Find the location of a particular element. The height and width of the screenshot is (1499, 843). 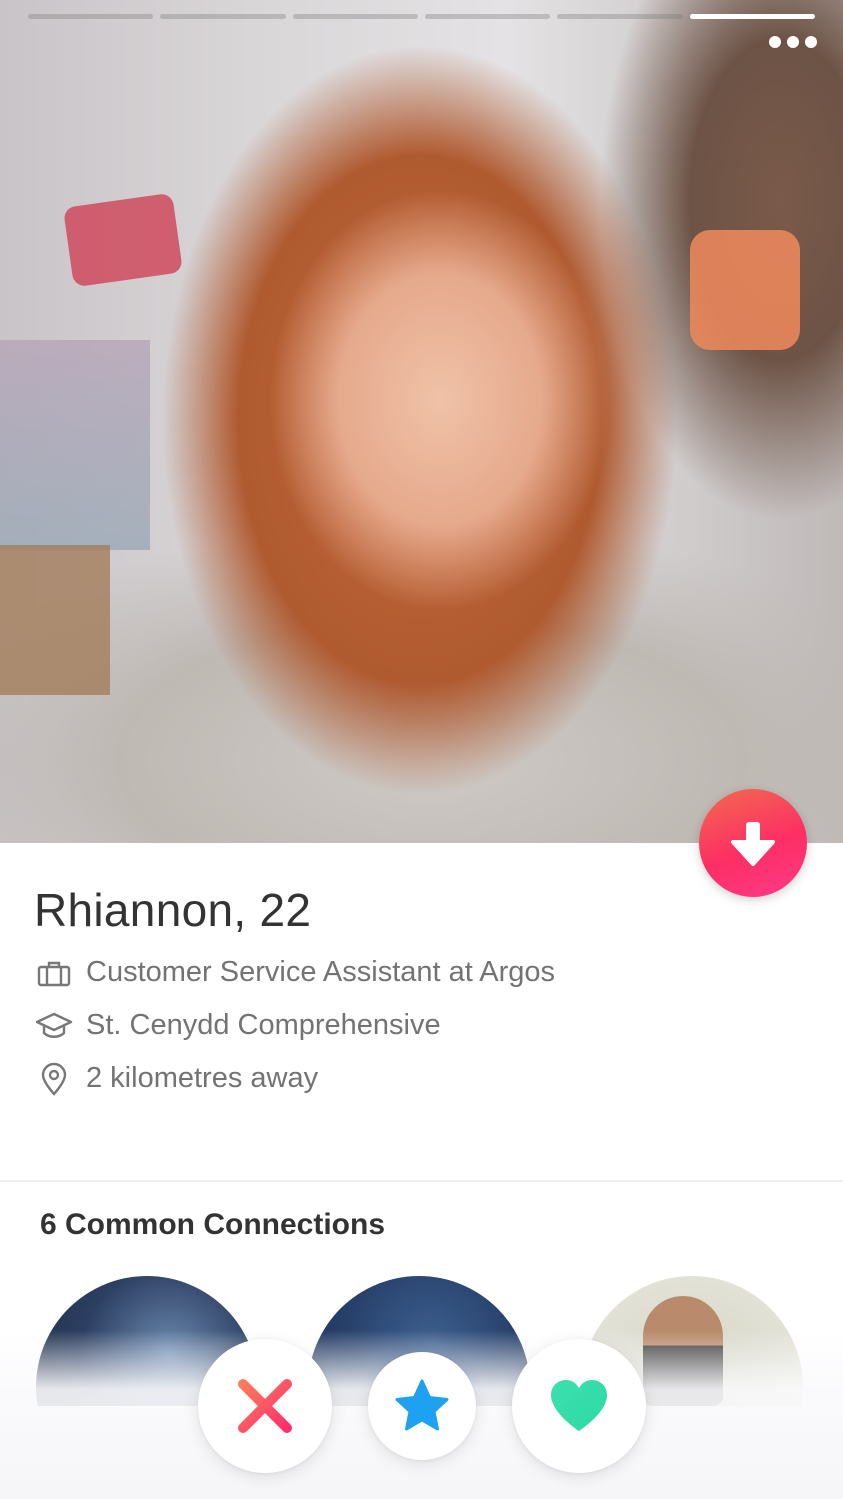

school-text: St. Cenydd Comprehensive is located at coordinates (263, 1025).